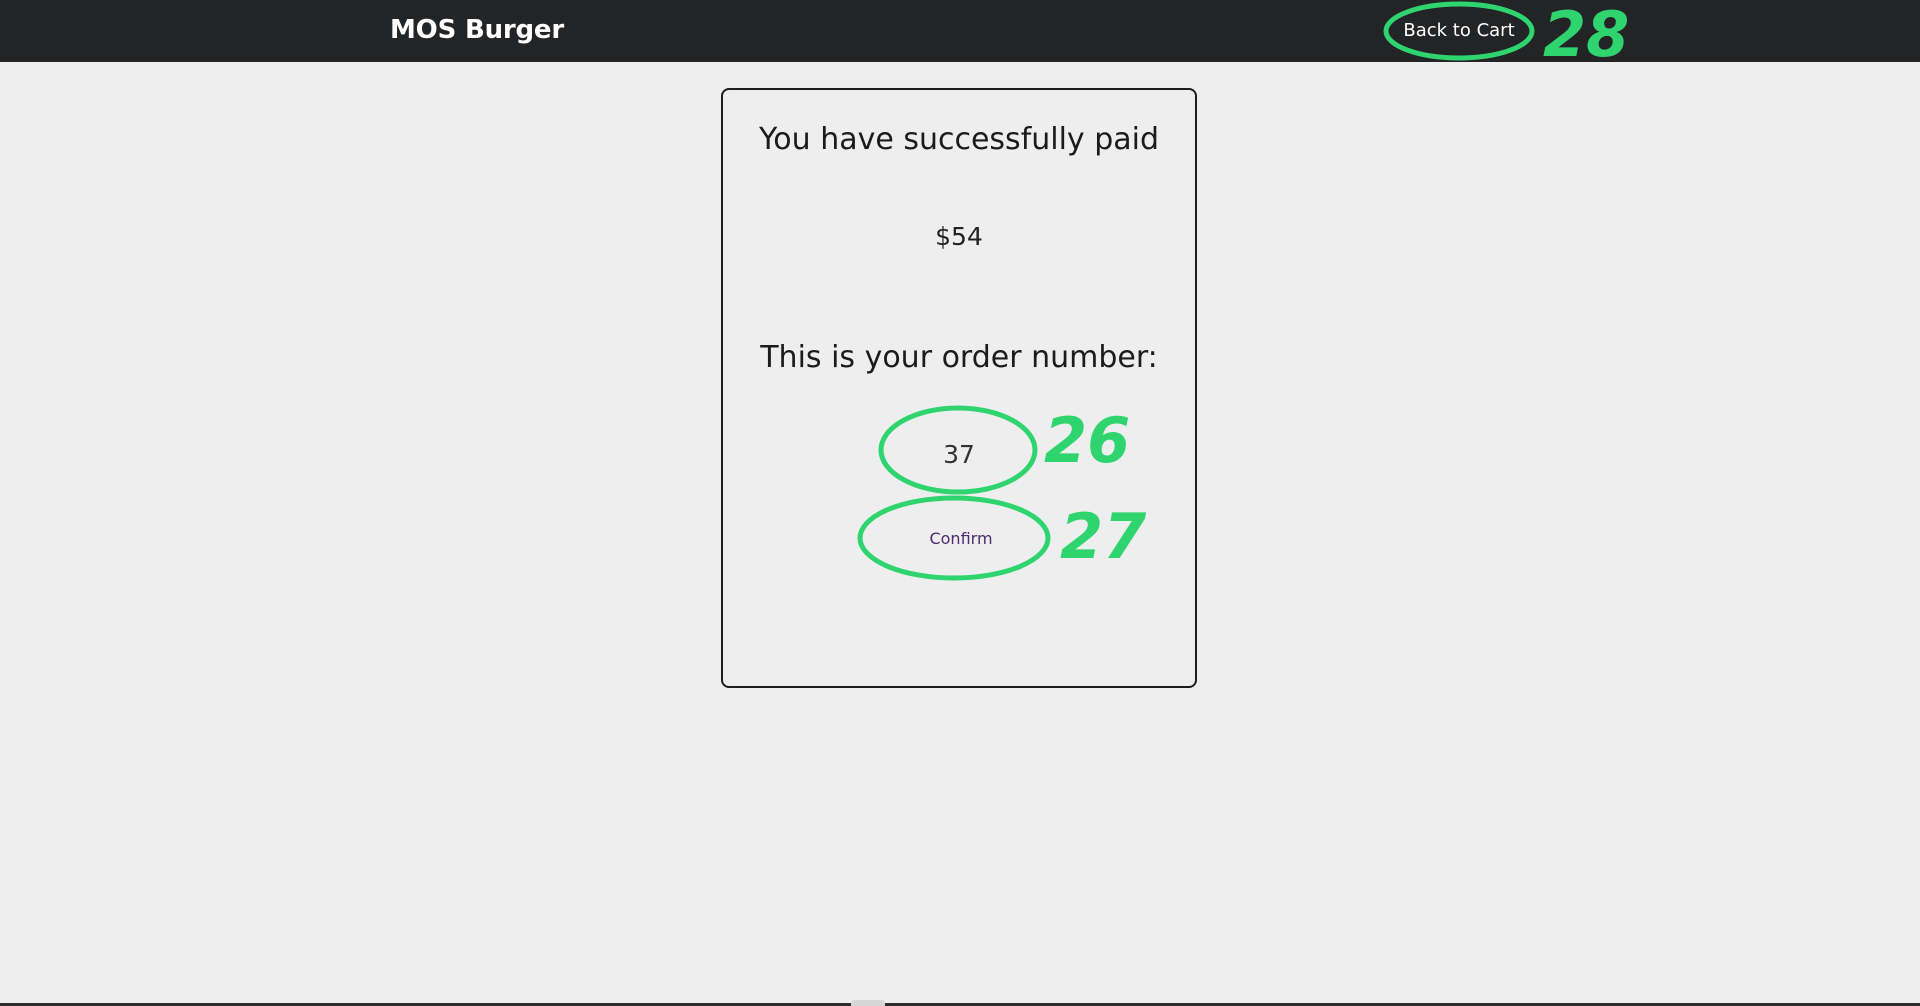 This screenshot has height=1006, width=1920. What do you see at coordinates (961, 538) in the screenshot?
I see `confirm-button: Confirm` at bounding box center [961, 538].